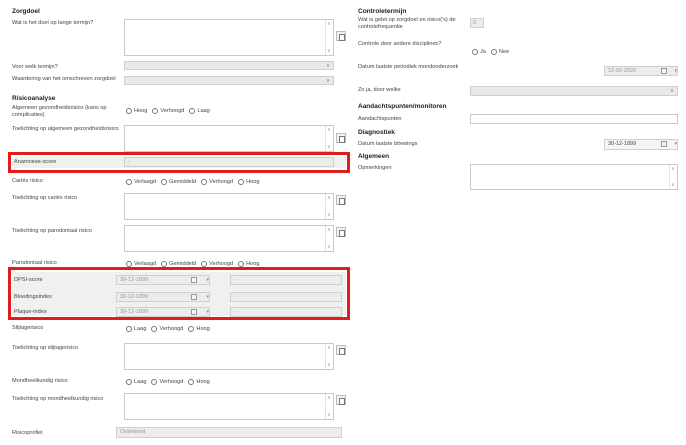 The image size is (686, 445). What do you see at coordinates (499, 52) in the screenshot?
I see `radio-nee: Nee` at bounding box center [499, 52].